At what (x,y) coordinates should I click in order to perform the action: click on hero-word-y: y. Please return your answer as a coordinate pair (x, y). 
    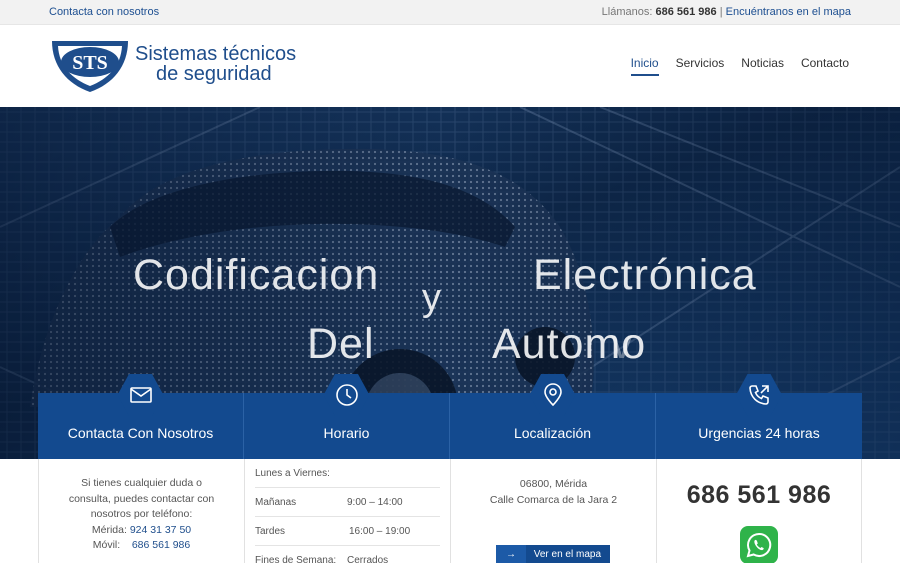
    Looking at the image, I should click on (432, 298).